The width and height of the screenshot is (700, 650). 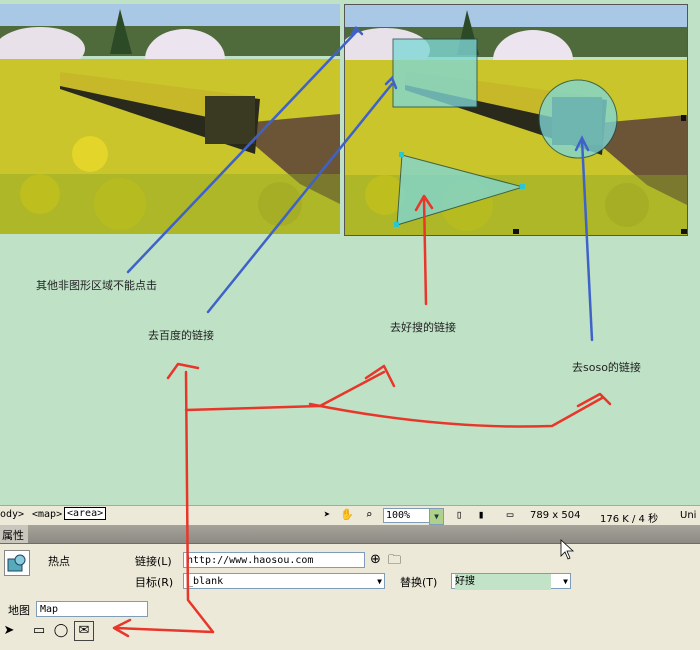 I want to click on circle-hotspot-tool-icon: ◯, so click(x=61, y=631).